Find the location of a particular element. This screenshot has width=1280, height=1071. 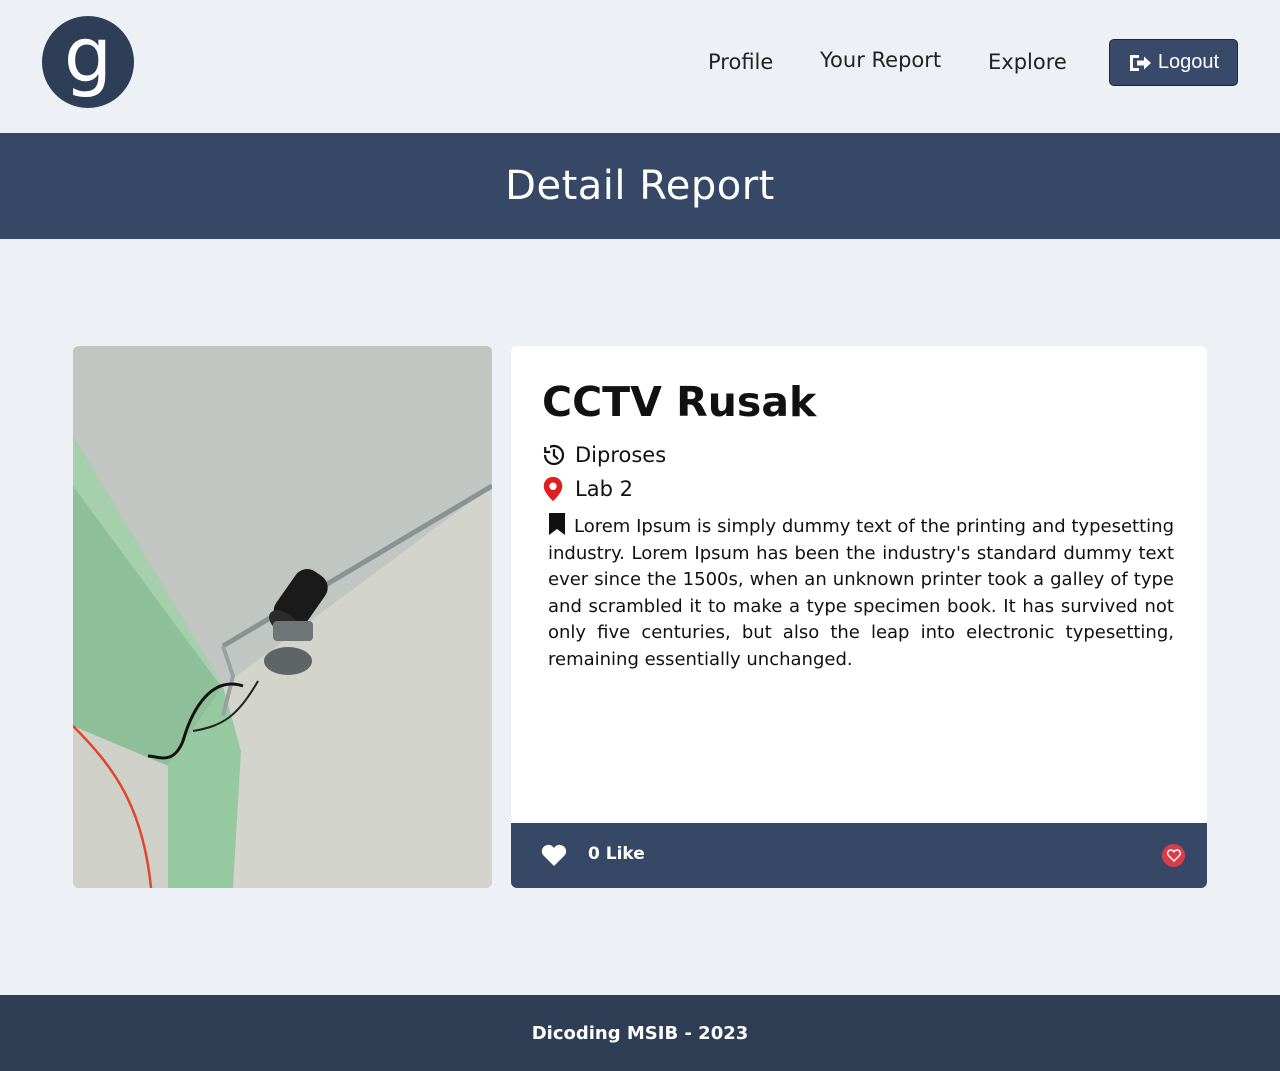

heart-outline-icon is located at coordinates (1173, 855).